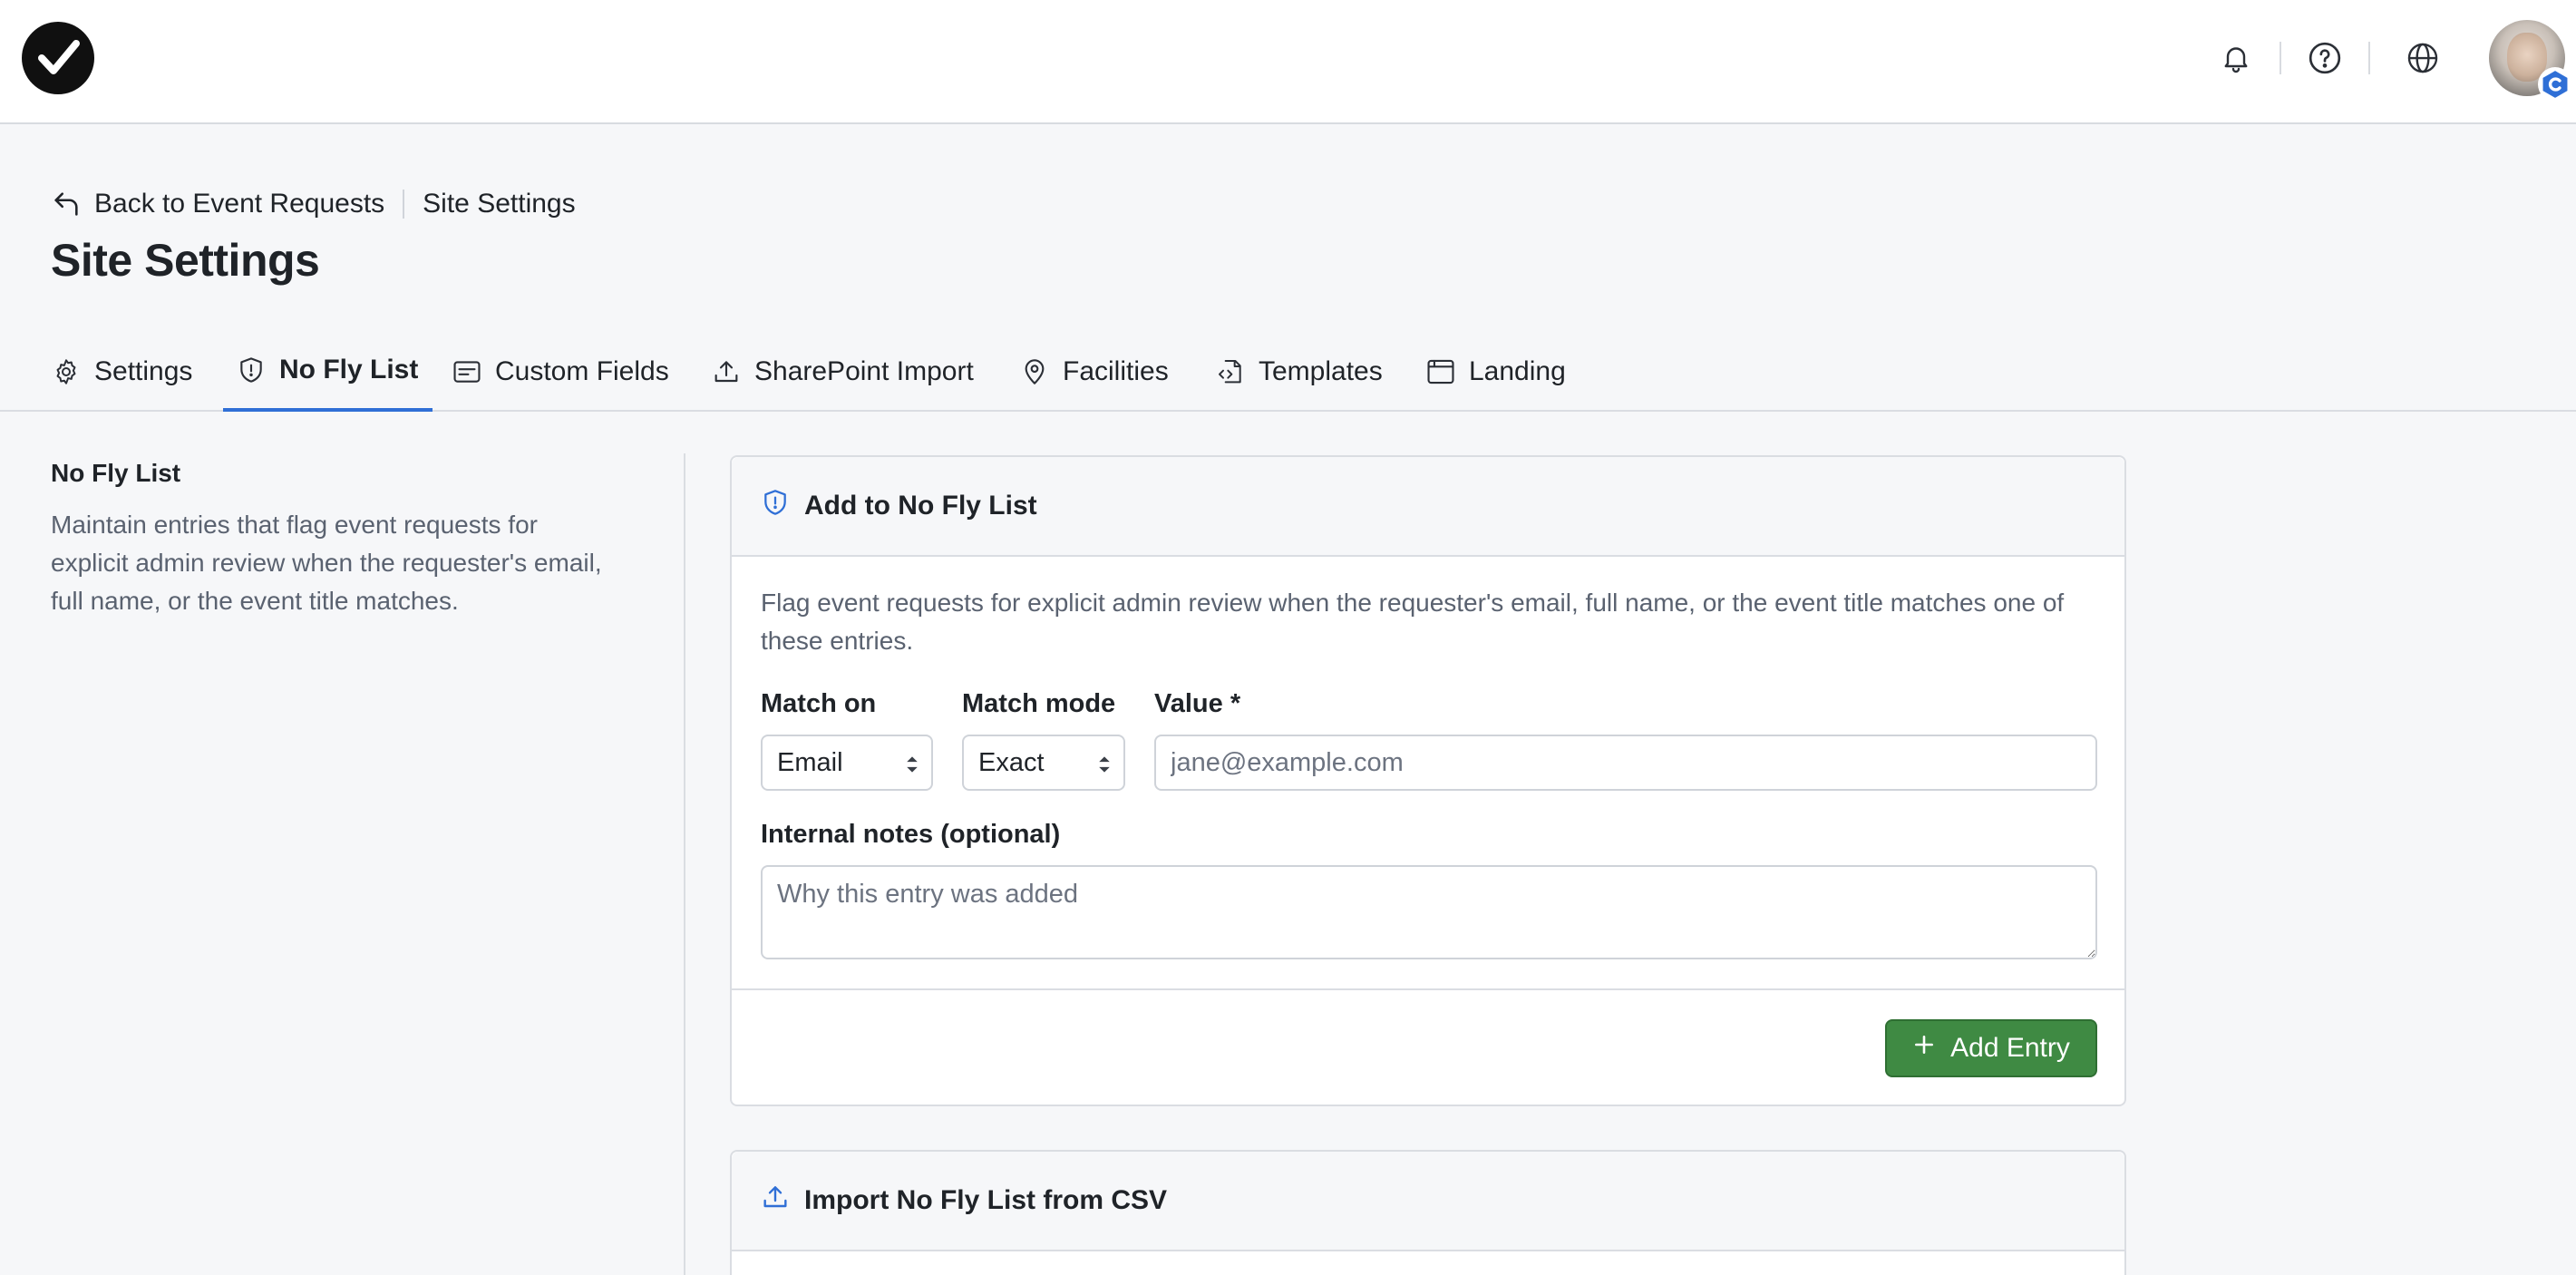  I want to click on tab-custom-fields: Custom Fields, so click(560, 372).